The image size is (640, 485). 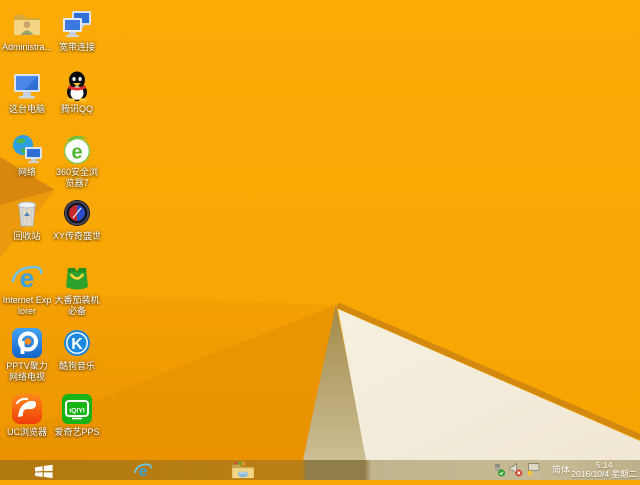 I want to click on desktop-icon-this-pc: 这台电脑, so click(x=27, y=92).